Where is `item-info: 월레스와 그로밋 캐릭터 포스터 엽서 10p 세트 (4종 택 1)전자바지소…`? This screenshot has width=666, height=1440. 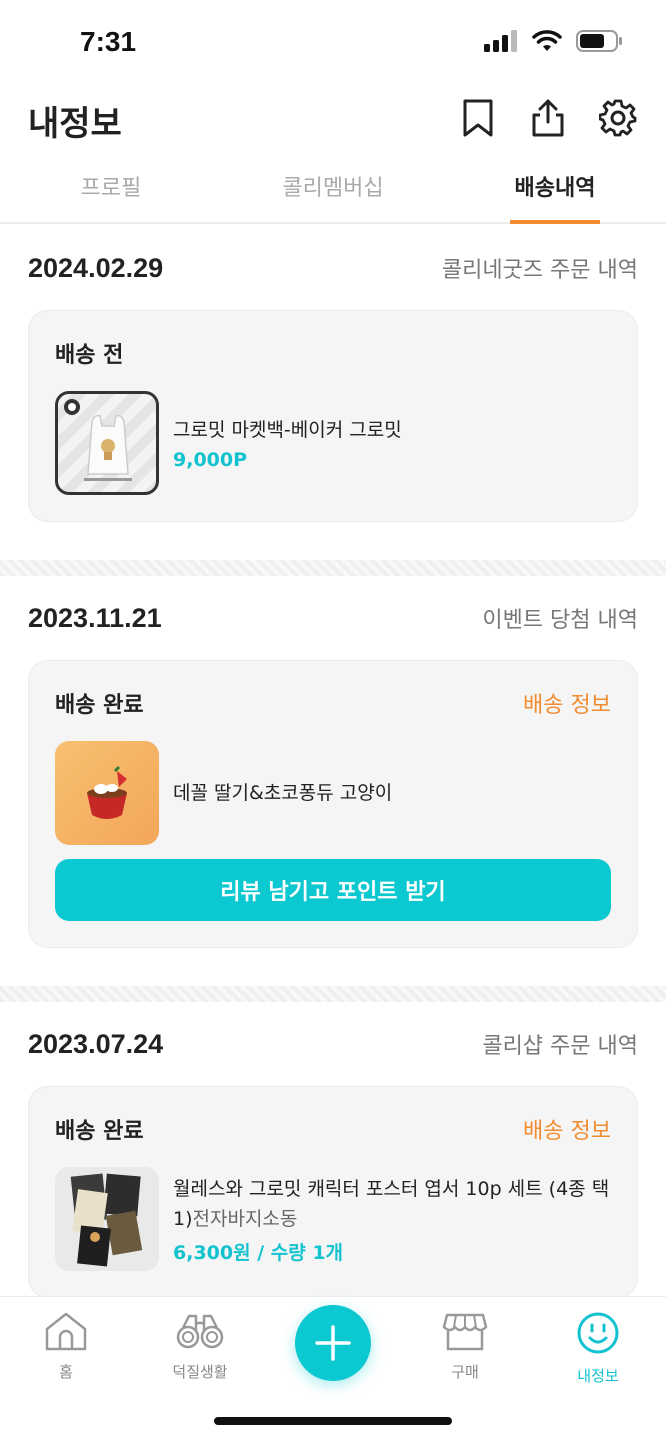
item-info: 월레스와 그로밋 캐릭터 포스터 엽서 10p 세트 (4종 택 1)전자바지소… is located at coordinates (392, 1219).